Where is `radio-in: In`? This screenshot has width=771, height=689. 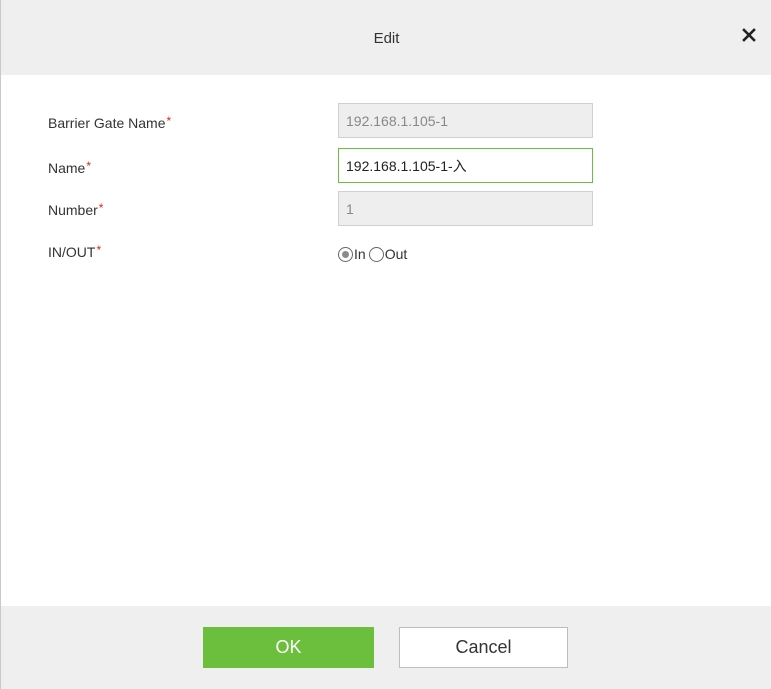
radio-in: In is located at coordinates (352, 254).